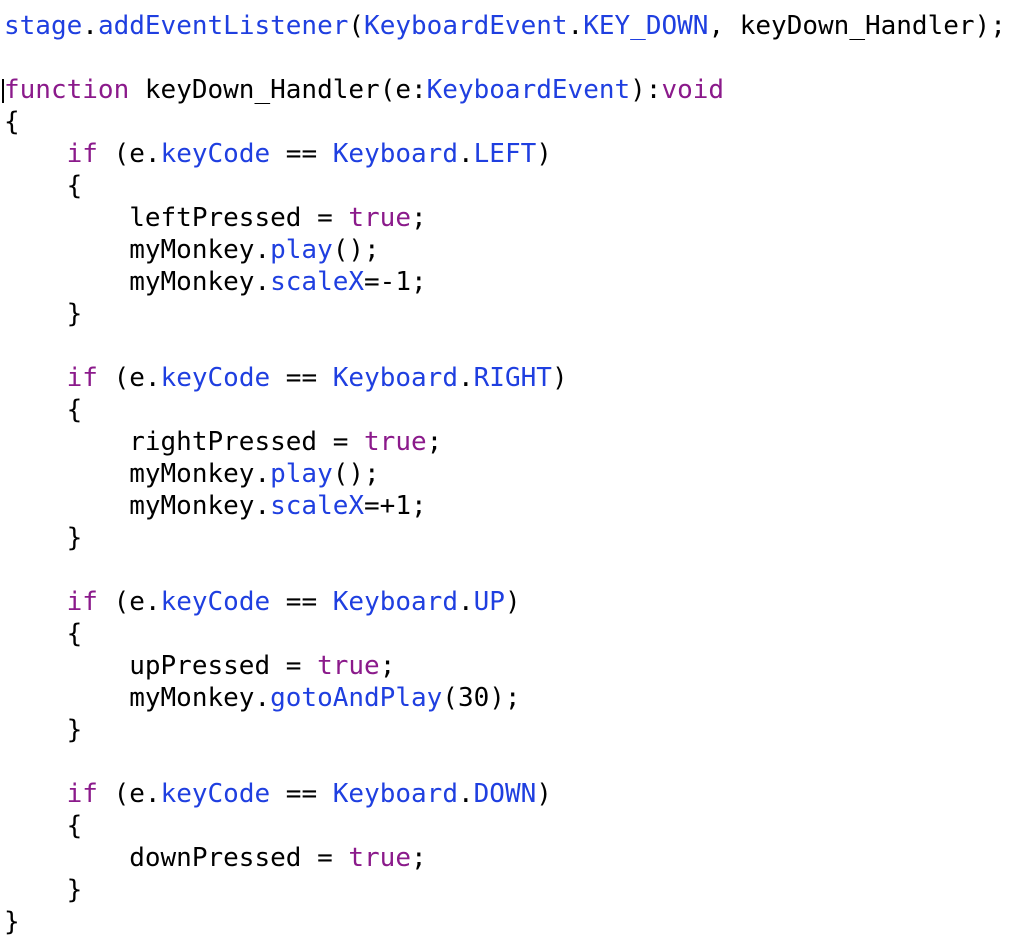  Describe the element at coordinates (514, 890) in the screenshot. I see `code-line-28: }` at that location.